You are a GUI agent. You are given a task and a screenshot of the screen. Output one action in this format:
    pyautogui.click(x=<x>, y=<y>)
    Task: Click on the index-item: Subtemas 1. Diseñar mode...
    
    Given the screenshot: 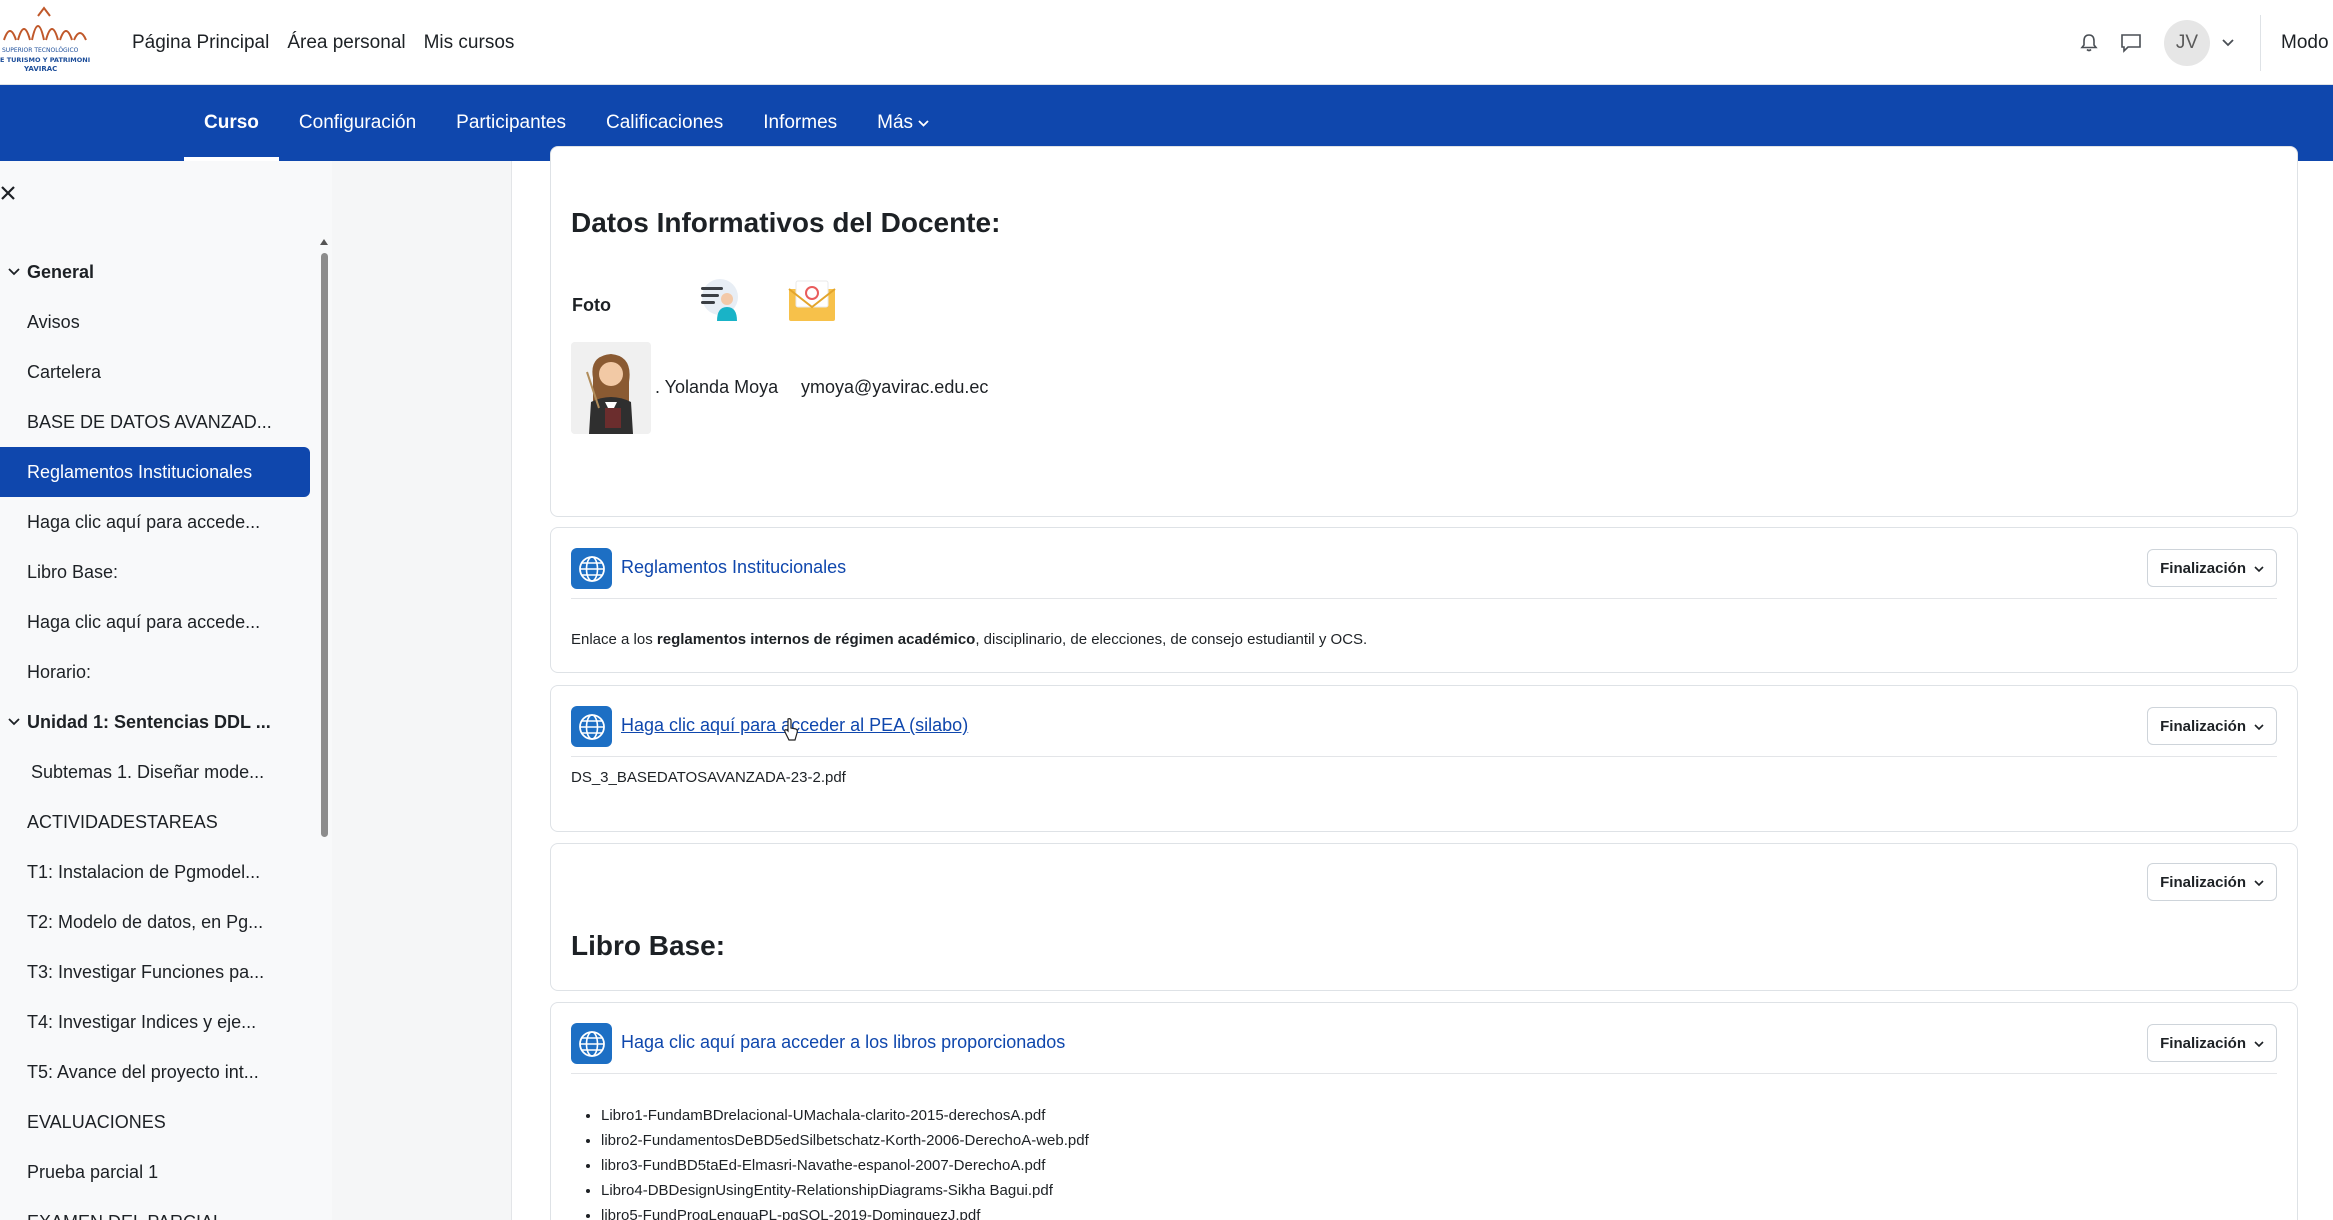 What is the action you would take?
    pyautogui.click(x=155, y=772)
    